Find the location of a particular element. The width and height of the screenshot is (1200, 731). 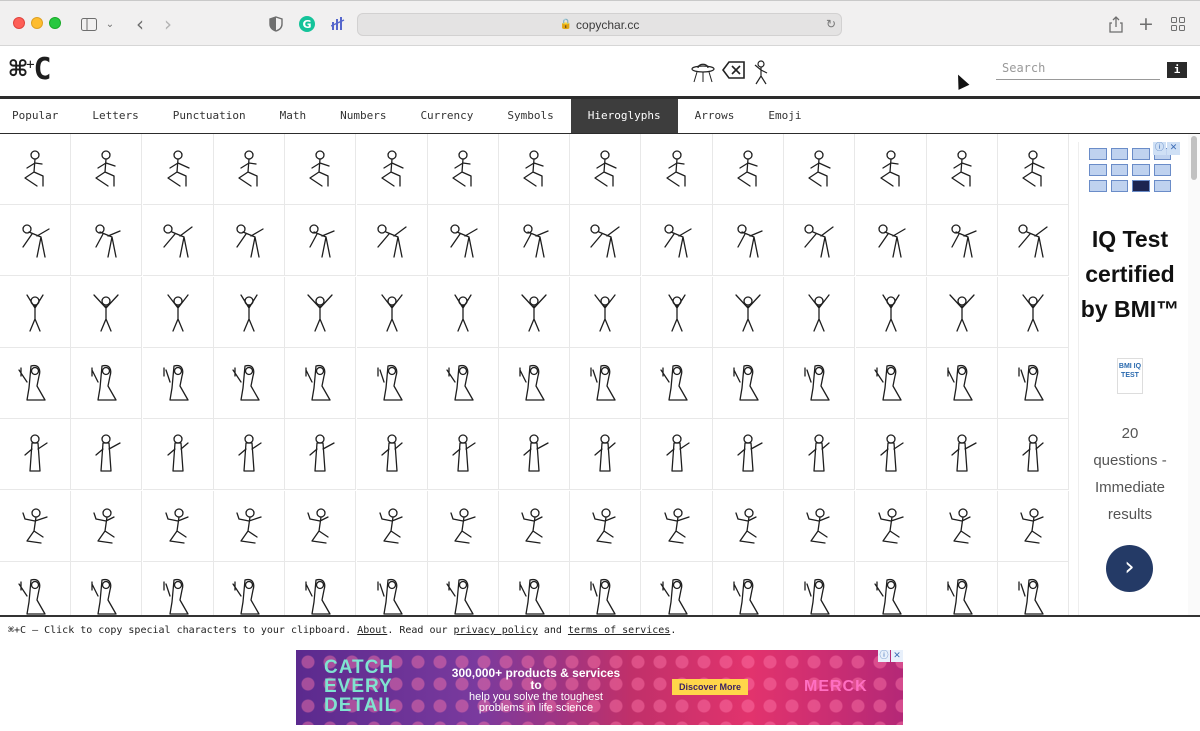

minimize-window-button is located at coordinates (37, 23).